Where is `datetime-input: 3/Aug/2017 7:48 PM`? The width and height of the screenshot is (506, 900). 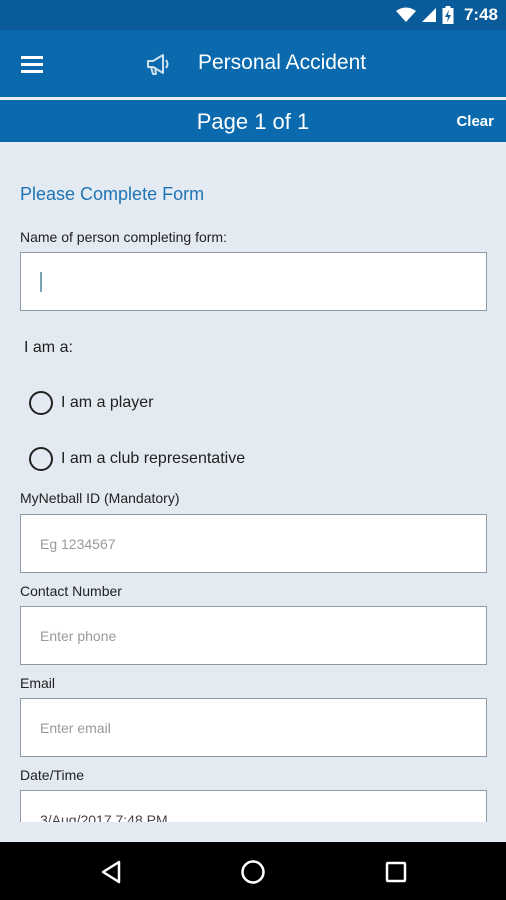 datetime-input: 3/Aug/2017 7:48 PM is located at coordinates (253, 806).